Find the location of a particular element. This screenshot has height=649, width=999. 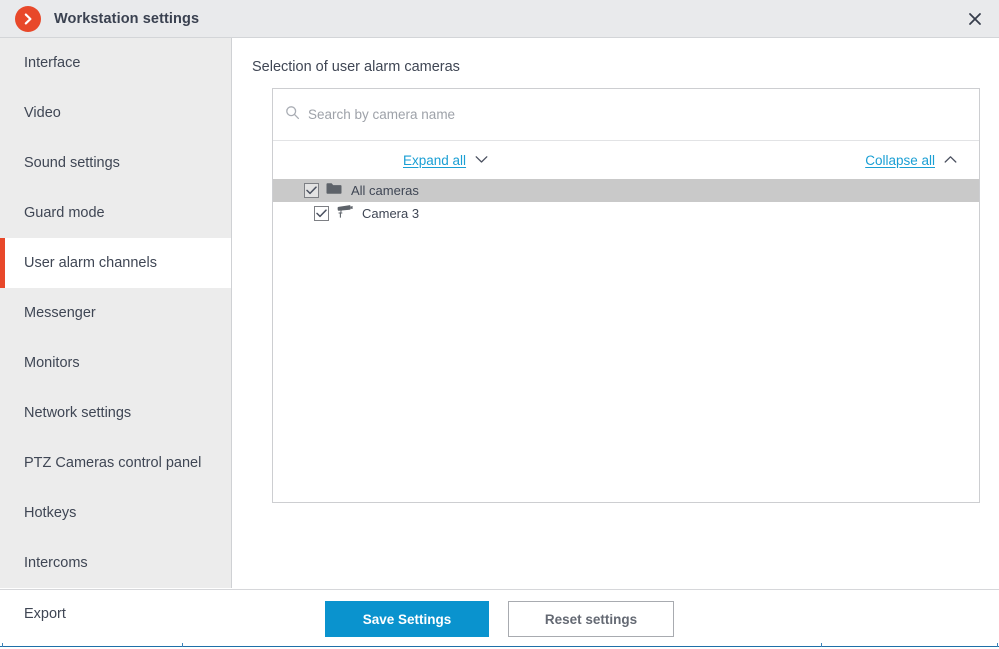

sidebar-item-network-settings: Network settings is located at coordinates (115, 413).